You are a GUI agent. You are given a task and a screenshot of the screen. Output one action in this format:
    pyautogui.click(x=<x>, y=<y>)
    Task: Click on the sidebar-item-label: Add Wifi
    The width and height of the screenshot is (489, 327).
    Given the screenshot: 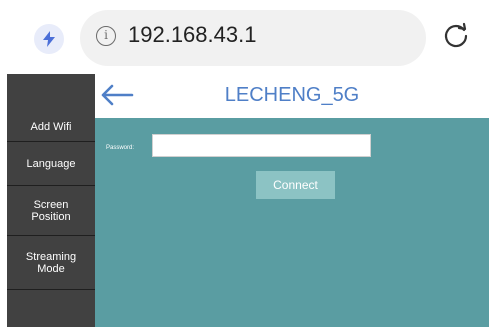 What is the action you would take?
    pyautogui.click(x=51, y=126)
    